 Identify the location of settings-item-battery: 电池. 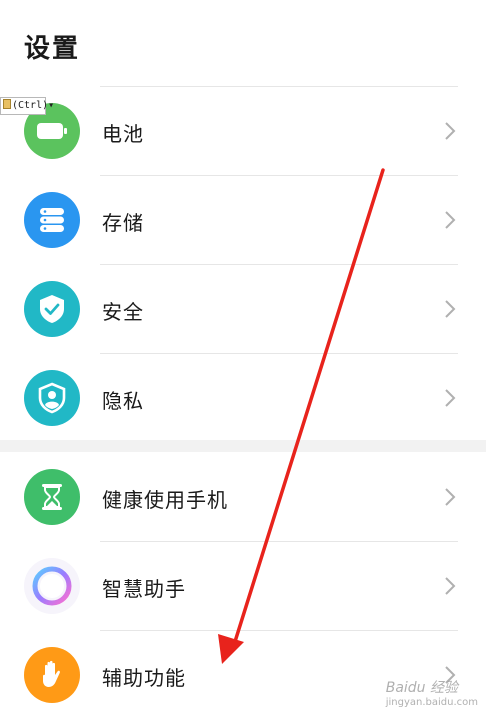
(243, 131).